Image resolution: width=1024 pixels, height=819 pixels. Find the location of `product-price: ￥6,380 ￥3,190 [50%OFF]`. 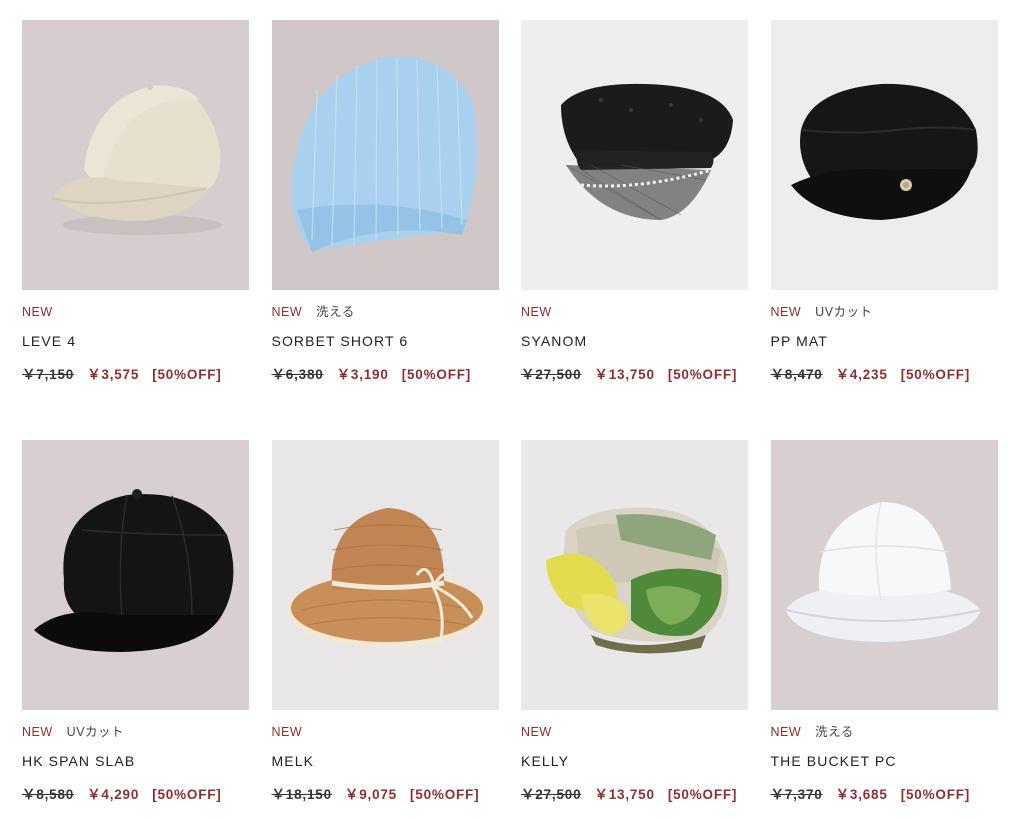

product-price: ￥6,380 ￥3,190 [50%OFF] is located at coordinates (386, 375).